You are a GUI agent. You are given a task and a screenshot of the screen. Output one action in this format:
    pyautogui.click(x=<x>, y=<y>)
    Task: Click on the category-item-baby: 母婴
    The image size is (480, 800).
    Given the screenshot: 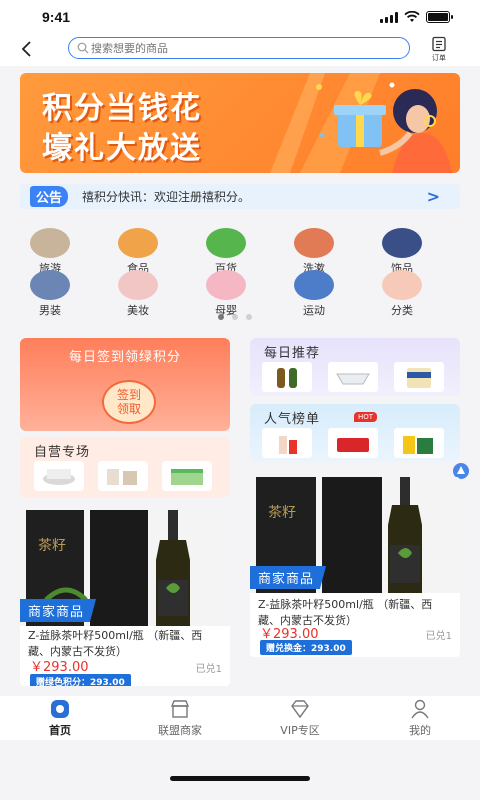 What is the action you would take?
    pyautogui.click(x=226, y=294)
    